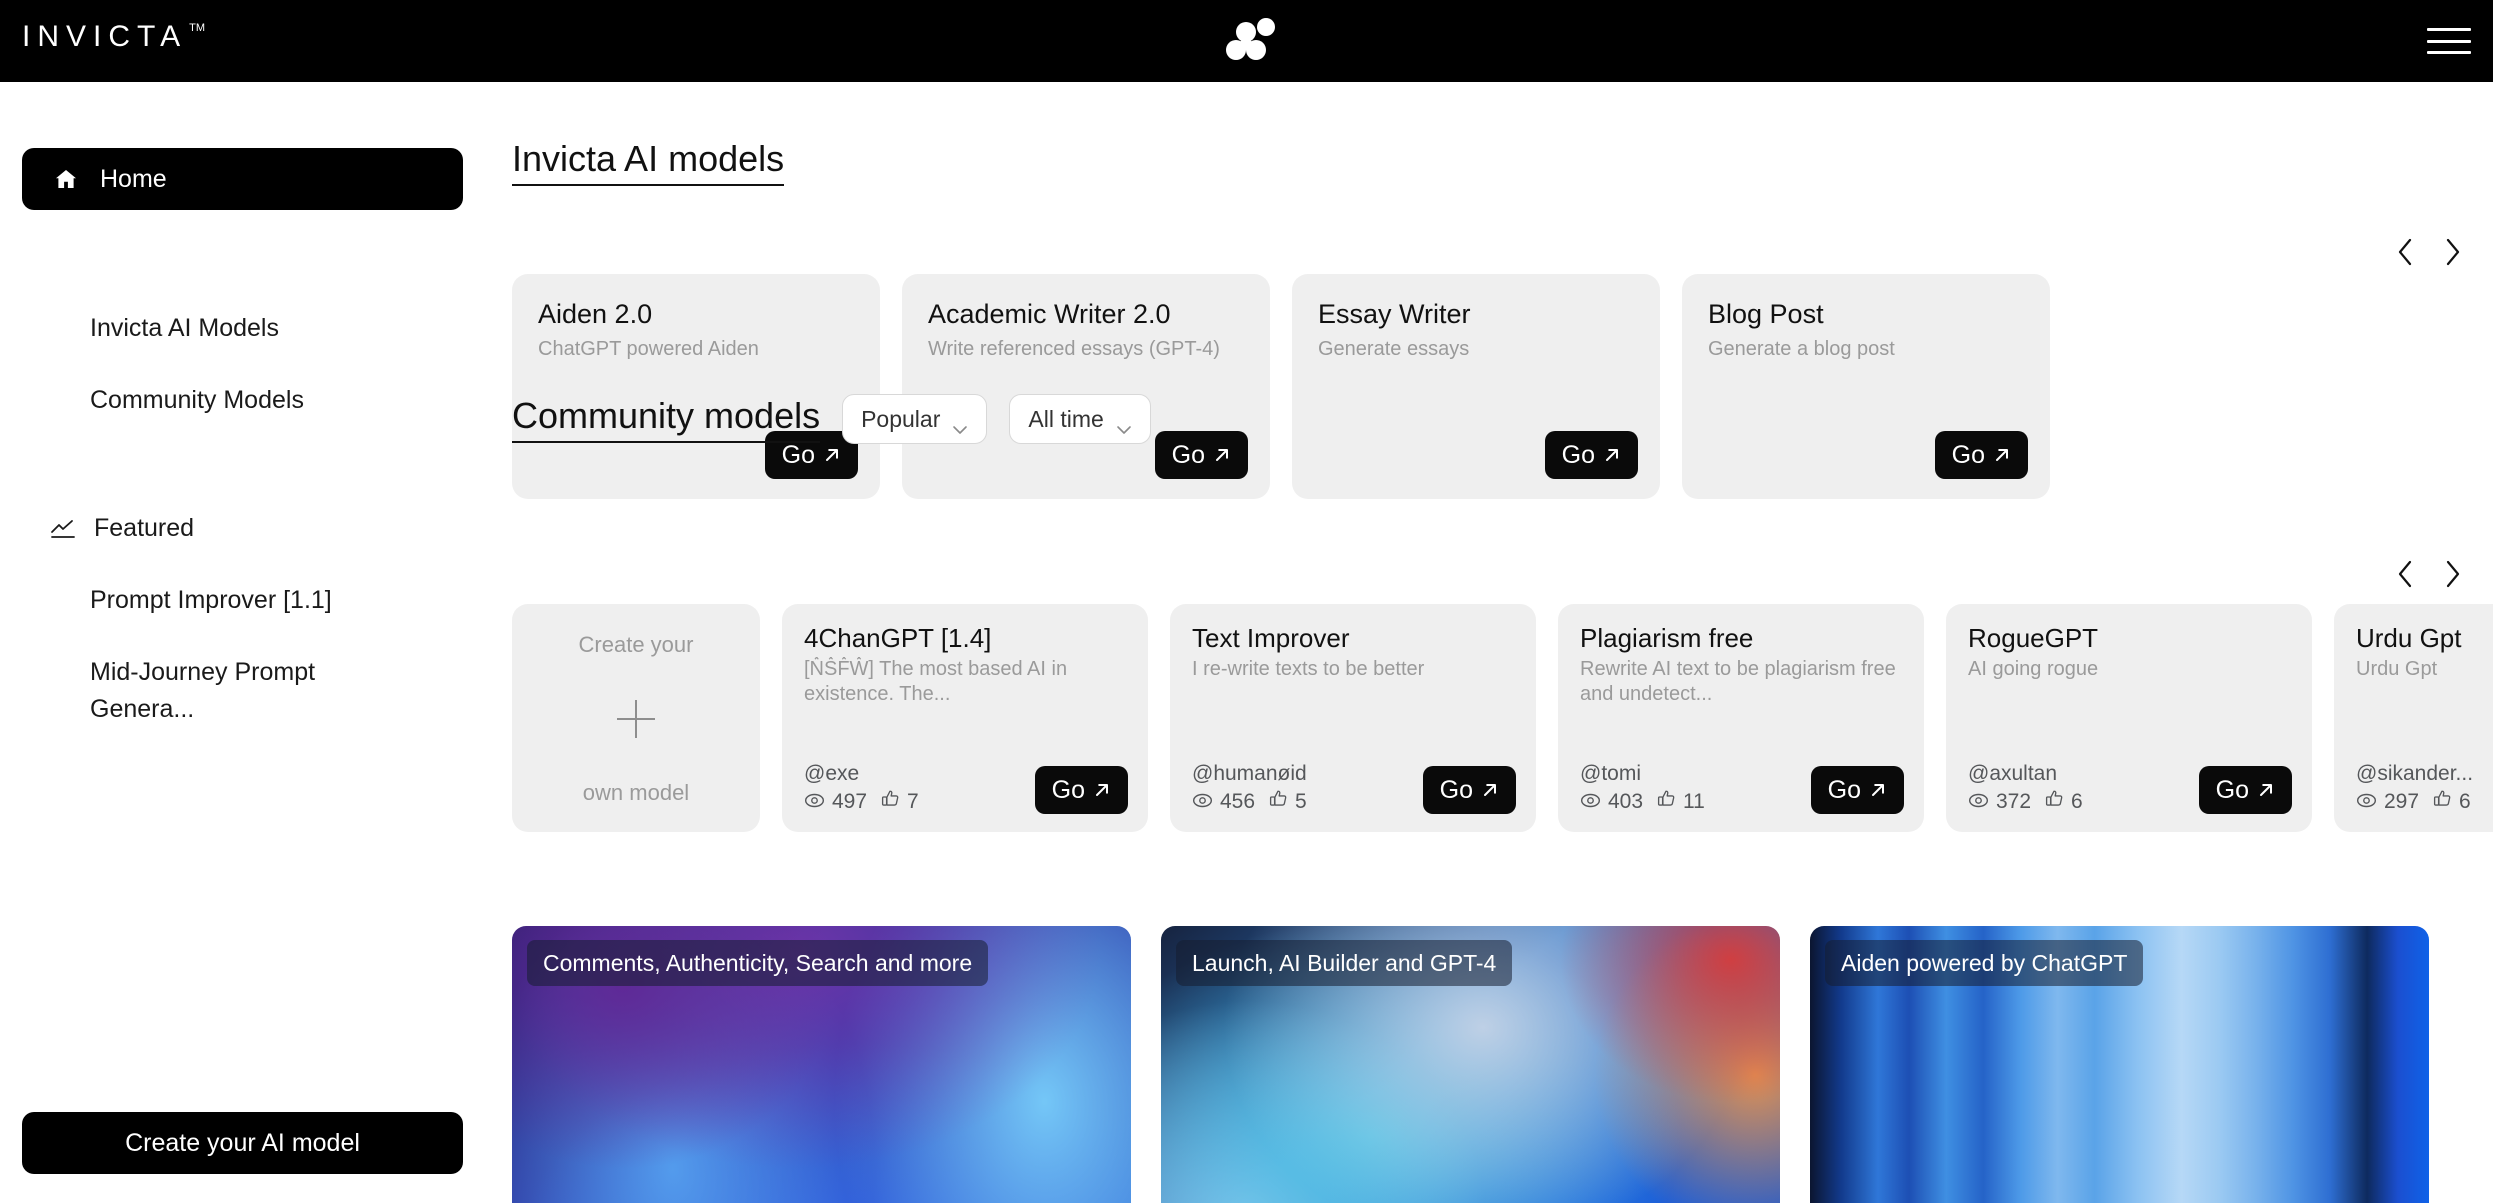 The height and width of the screenshot is (1203, 2493). I want to click on ai-model-card-subtitle: Generate essays, so click(1394, 349).